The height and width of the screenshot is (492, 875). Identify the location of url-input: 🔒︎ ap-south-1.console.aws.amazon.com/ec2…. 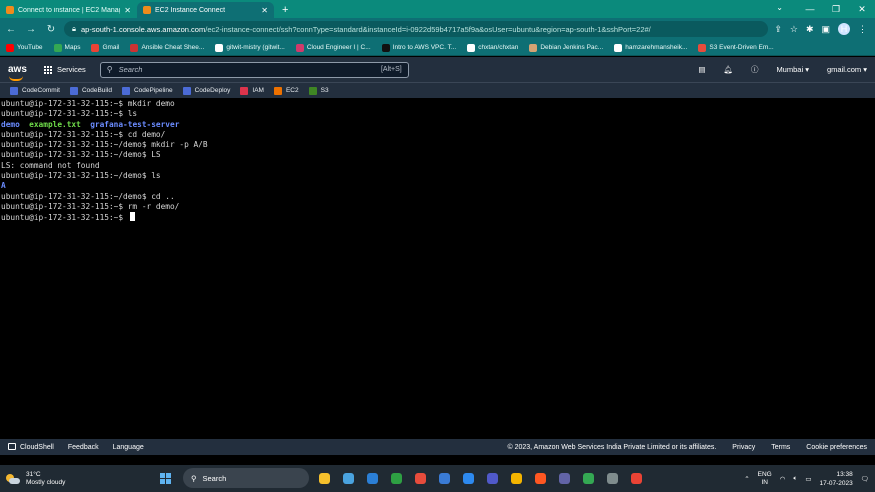
(416, 29).